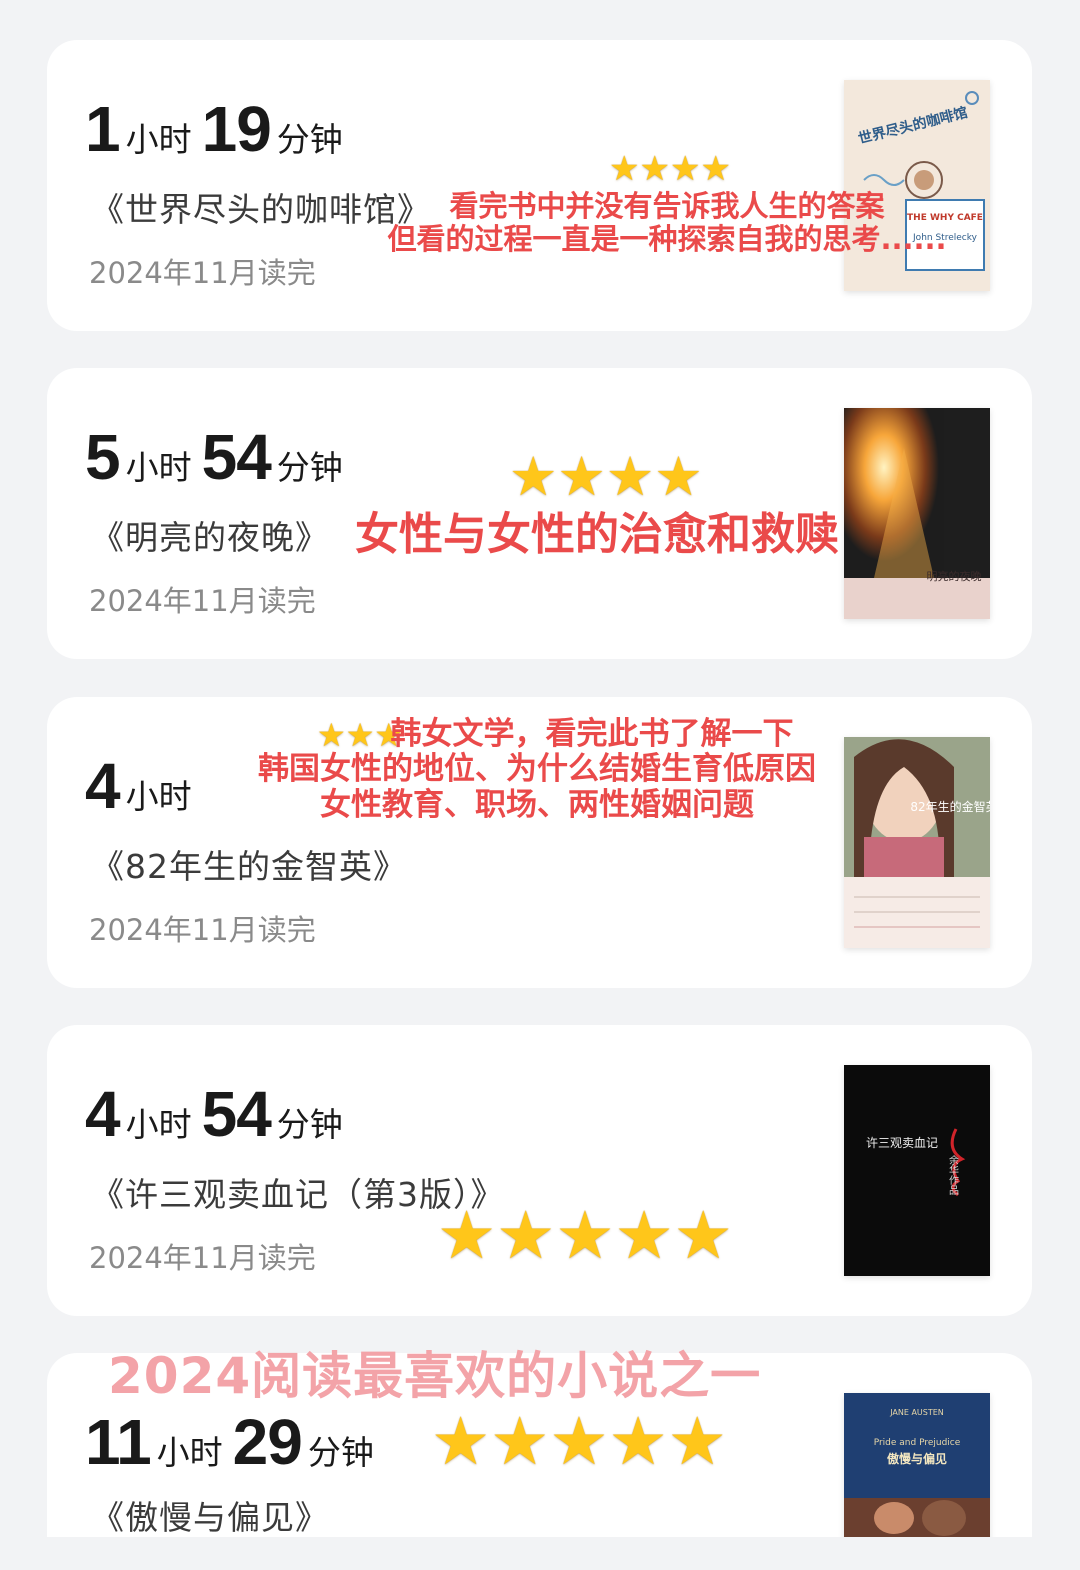  I want to click on favorite-banner: 2024阅读最喜欢的小说之一, so click(435, 1376).